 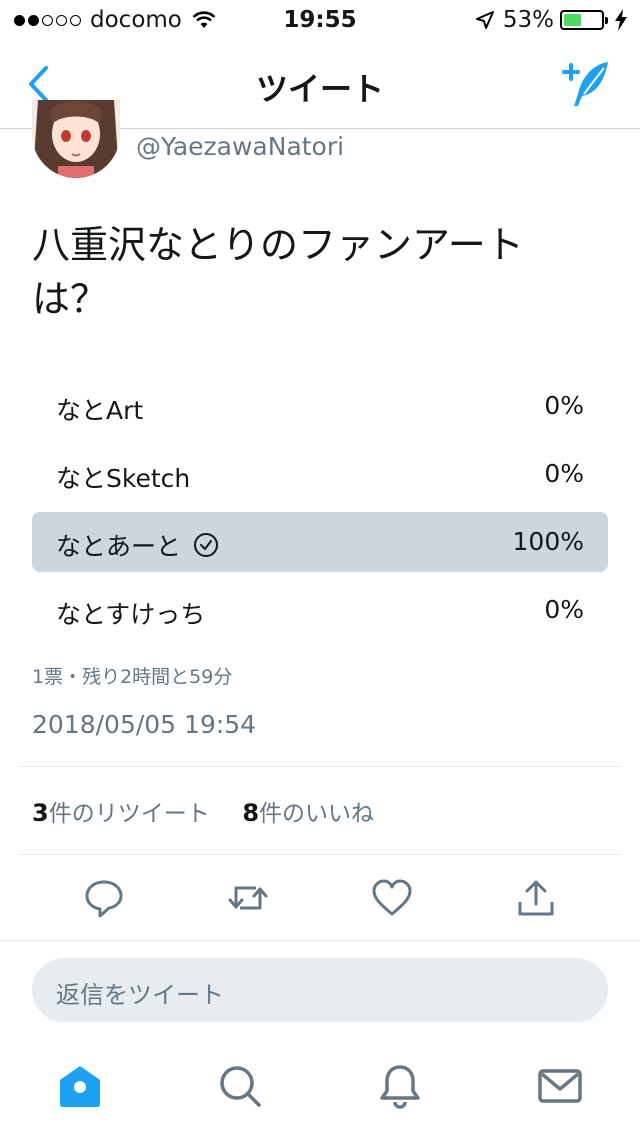 What do you see at coordinates (248, 898) in the screenshot?
I see `retweet-icon` at bounding box center [248, 898].